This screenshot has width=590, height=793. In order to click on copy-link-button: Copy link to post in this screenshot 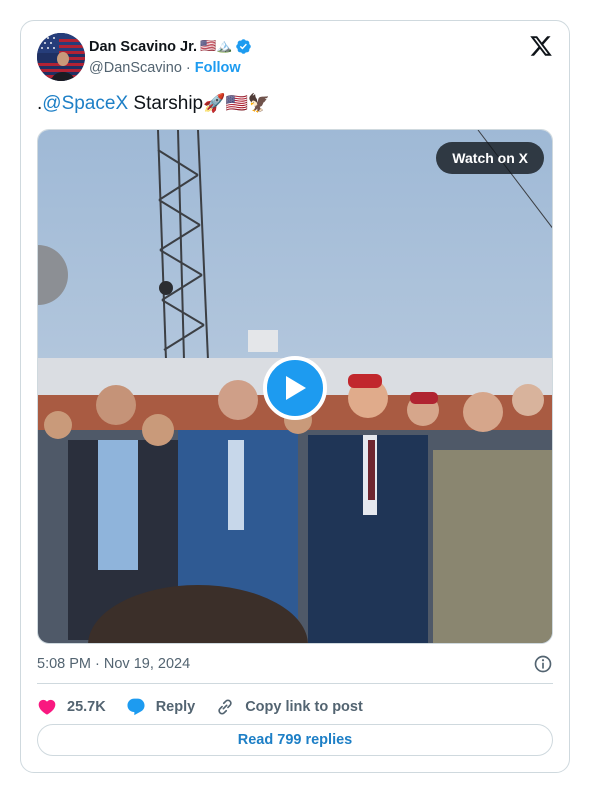, I will do `click(289, 707)`.